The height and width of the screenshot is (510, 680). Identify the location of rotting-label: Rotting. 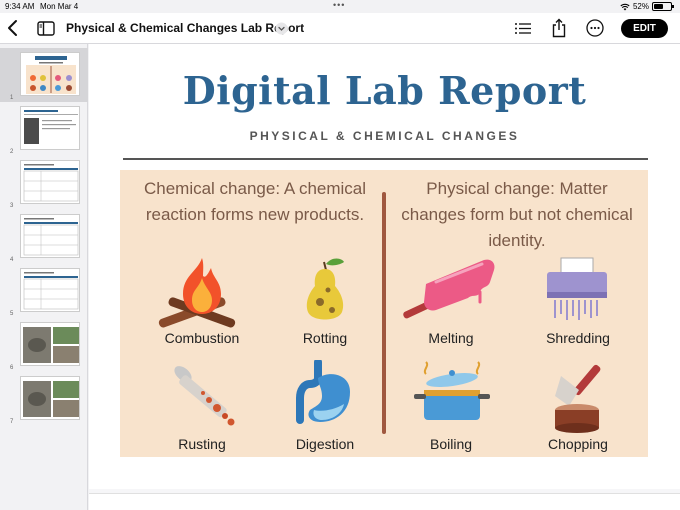
(325, 338).